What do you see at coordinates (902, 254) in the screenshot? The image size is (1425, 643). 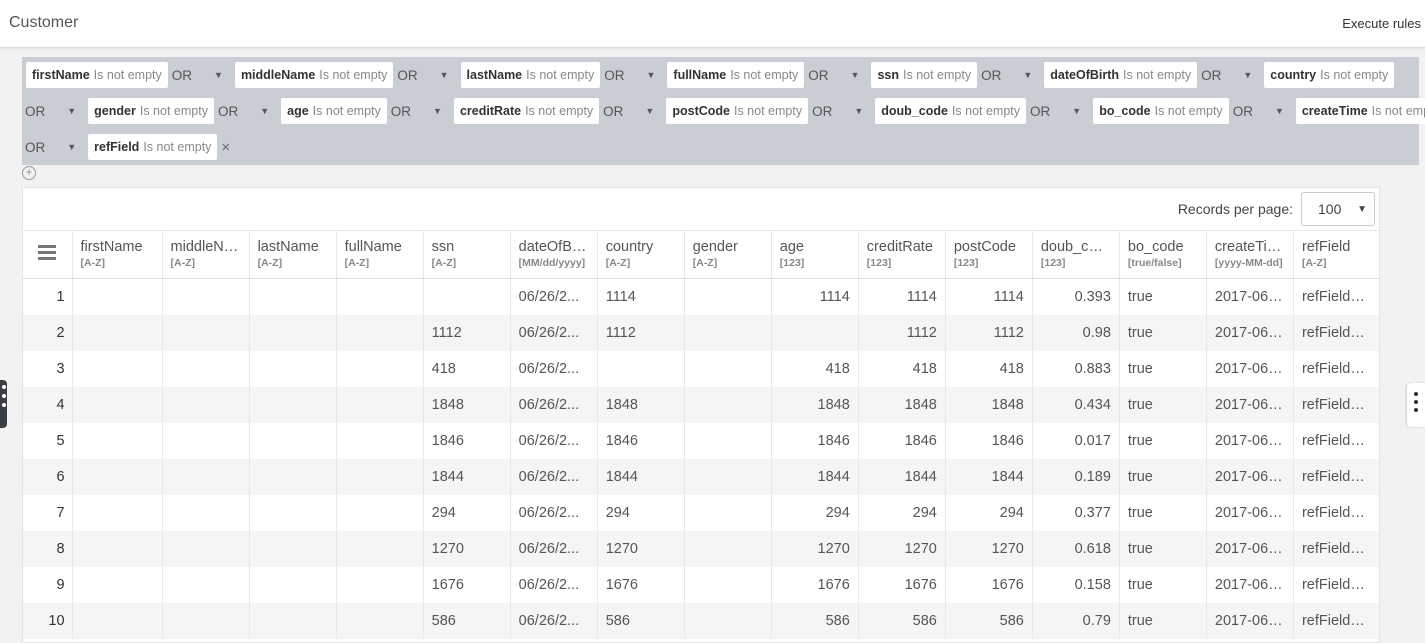 I see `column-header-creditRate: creditRate [123]` at bounding box center [902, 254].